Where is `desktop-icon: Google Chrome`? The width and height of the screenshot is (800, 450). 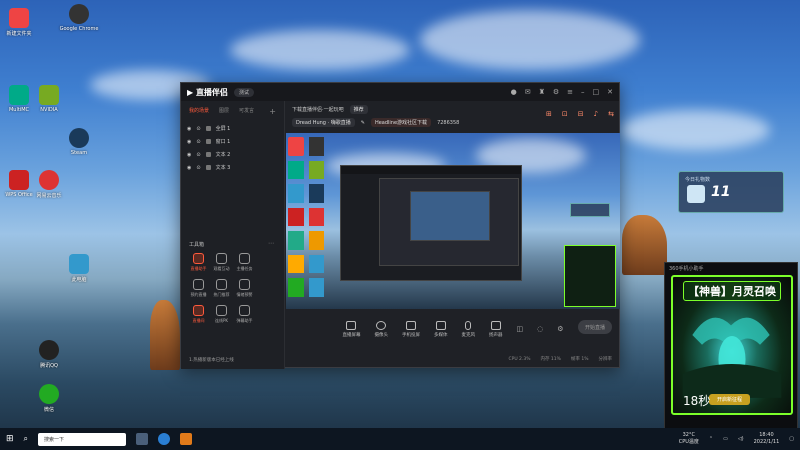 desktop-icon: Google Chrome is located at coordinates (79, 18).